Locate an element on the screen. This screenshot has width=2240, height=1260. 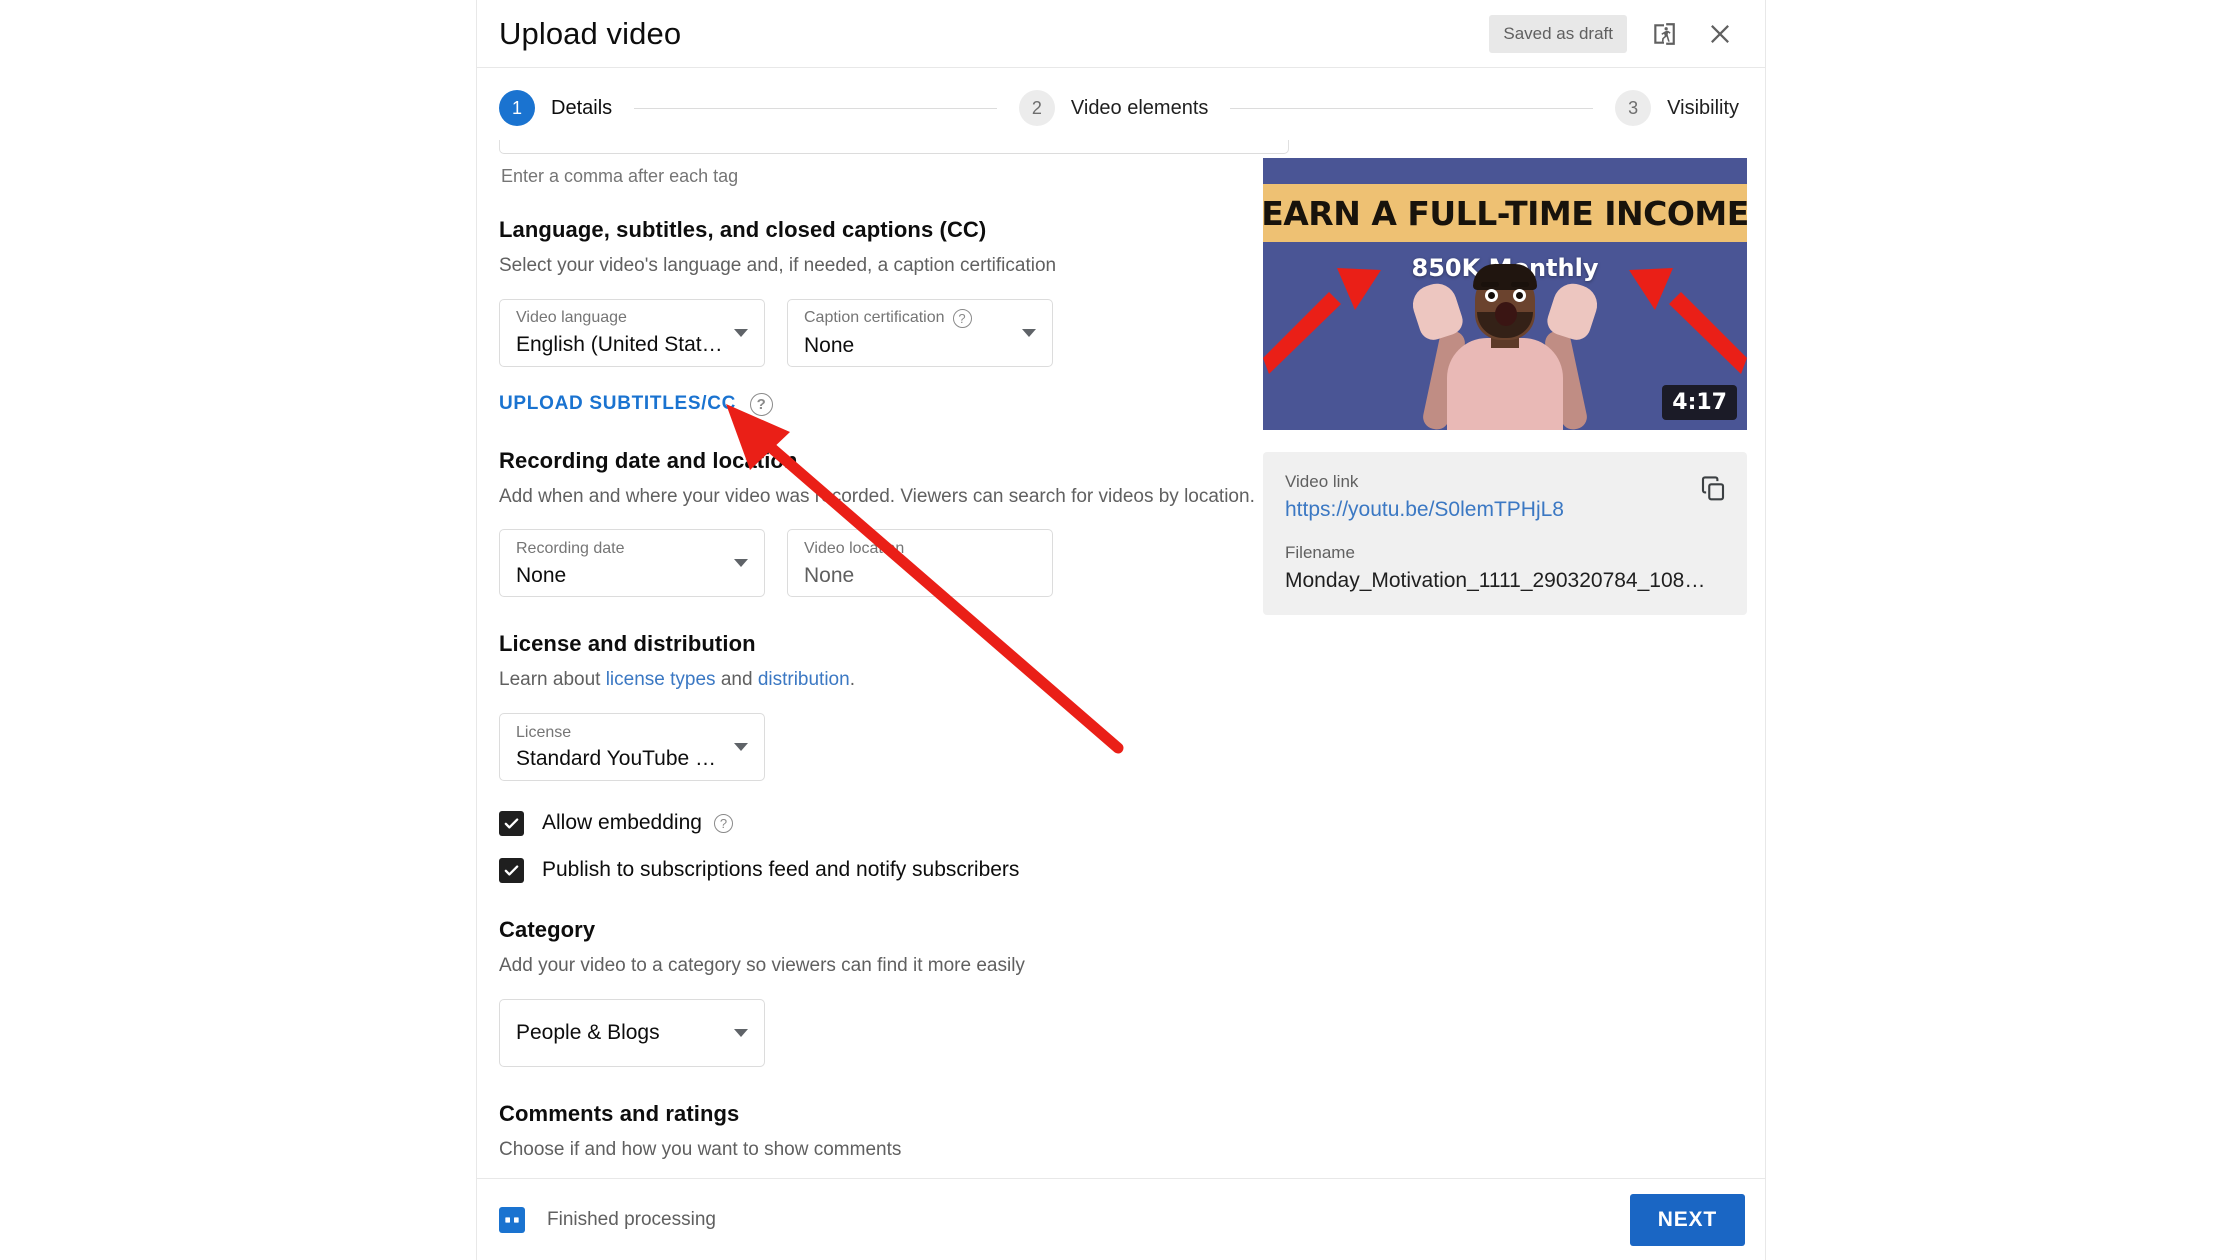
recording-fields-row: Recording date None Video location None is located at coordinates (899, 563).